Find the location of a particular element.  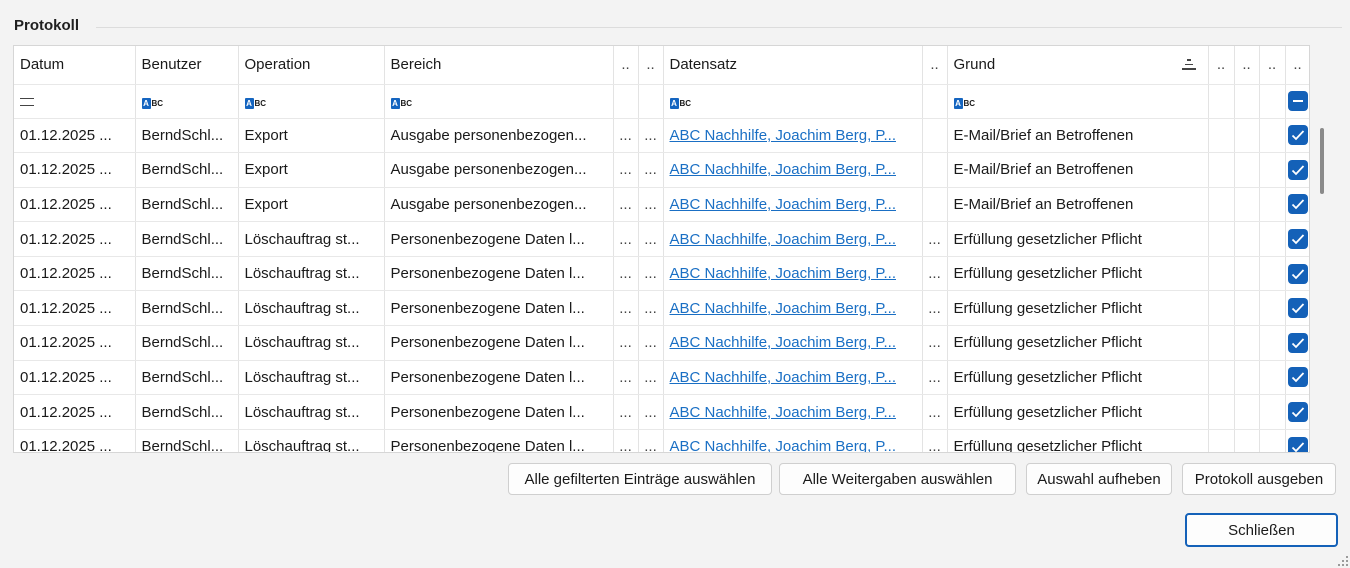

column-header-selection: .. is located at coordinates (1297, 65).